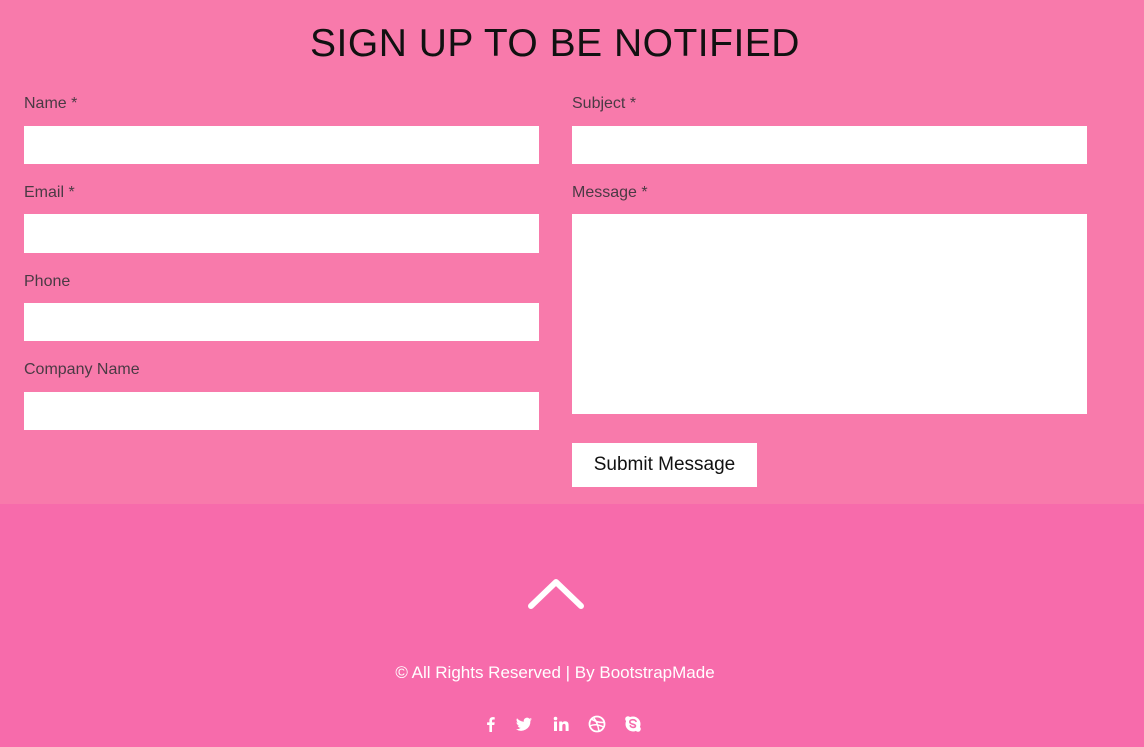 This screenshot has height=747, width=1144. What do you see at coordinates (281, 411) in the screenshot?
I see `company-name-input` at bounding box center [281, 411].